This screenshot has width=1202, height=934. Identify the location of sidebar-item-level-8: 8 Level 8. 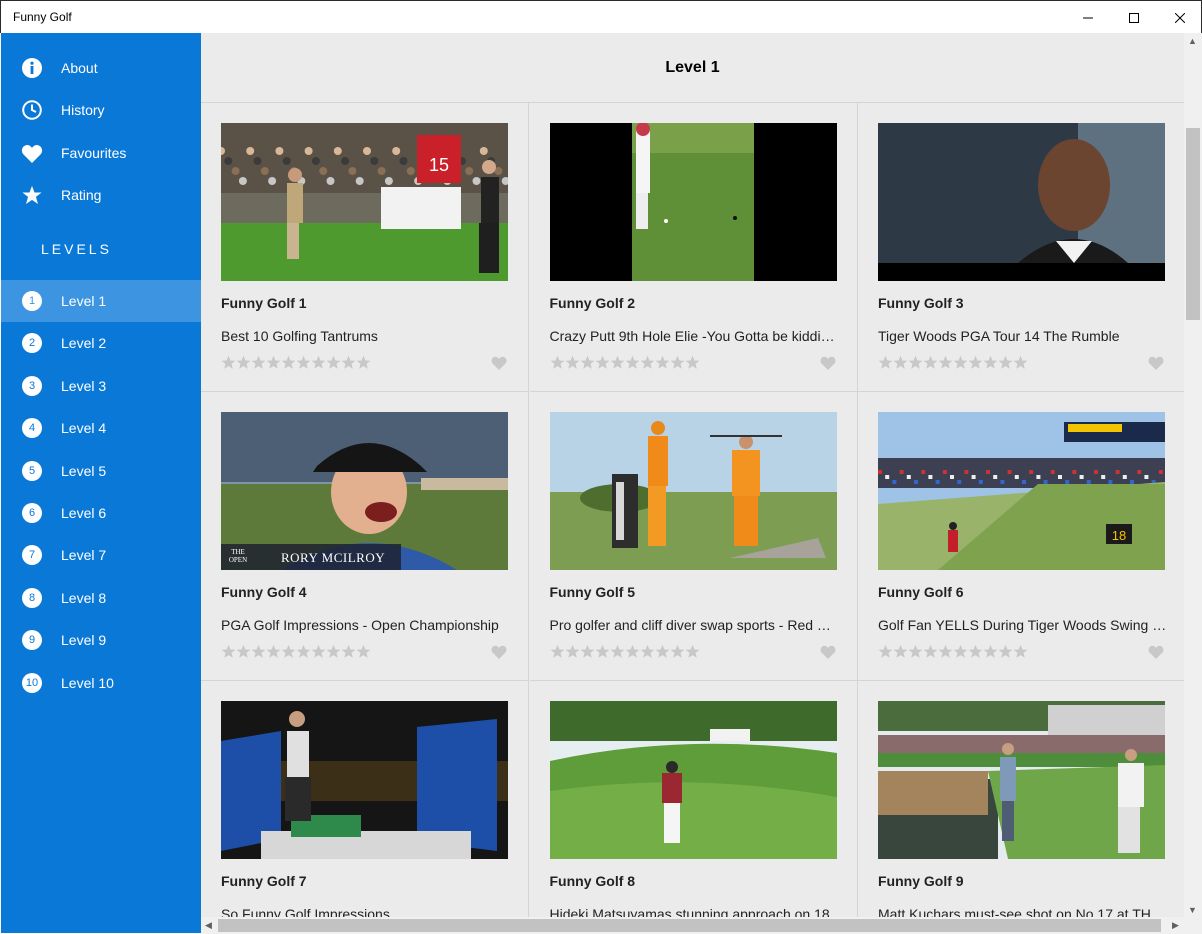
(101, 598).